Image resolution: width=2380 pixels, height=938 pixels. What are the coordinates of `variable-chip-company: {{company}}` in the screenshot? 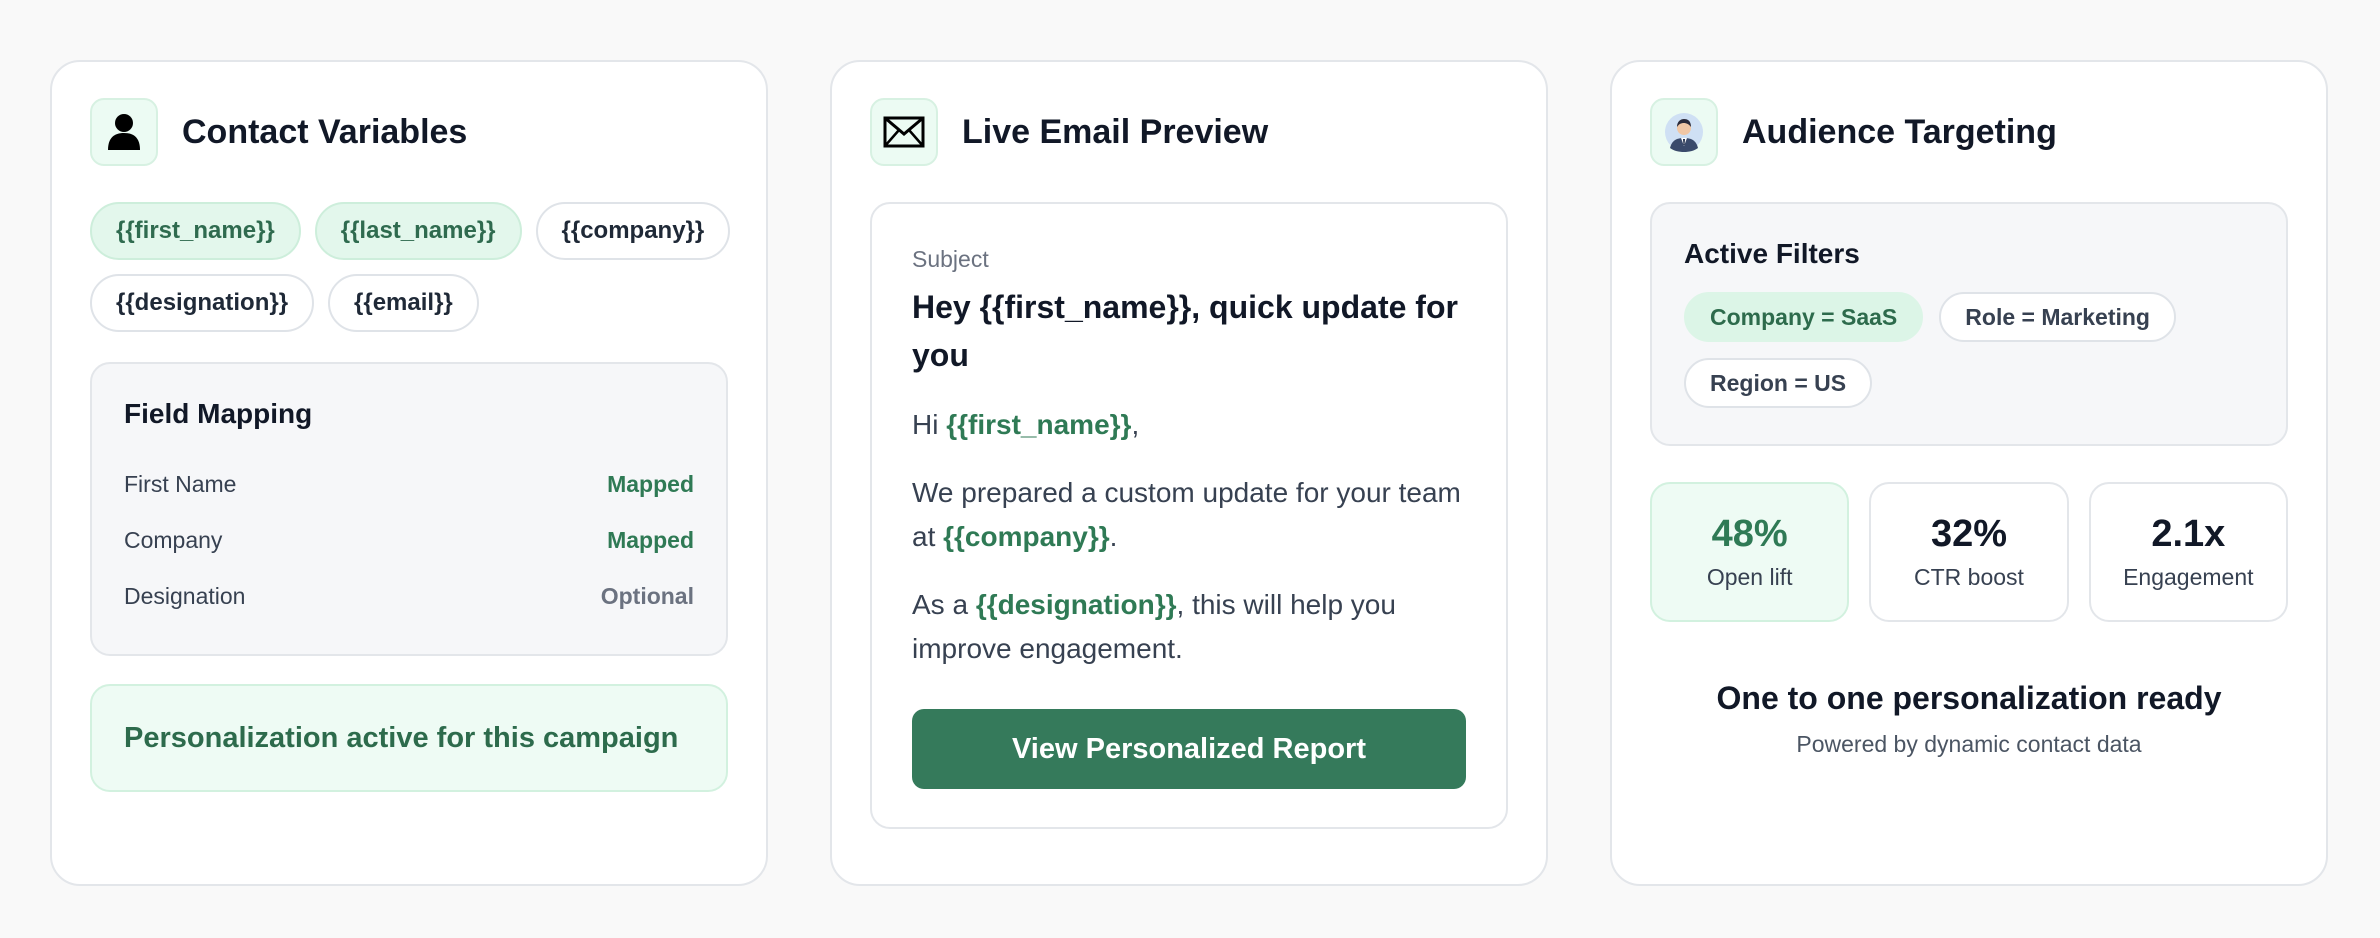 It's located at (633, 231).